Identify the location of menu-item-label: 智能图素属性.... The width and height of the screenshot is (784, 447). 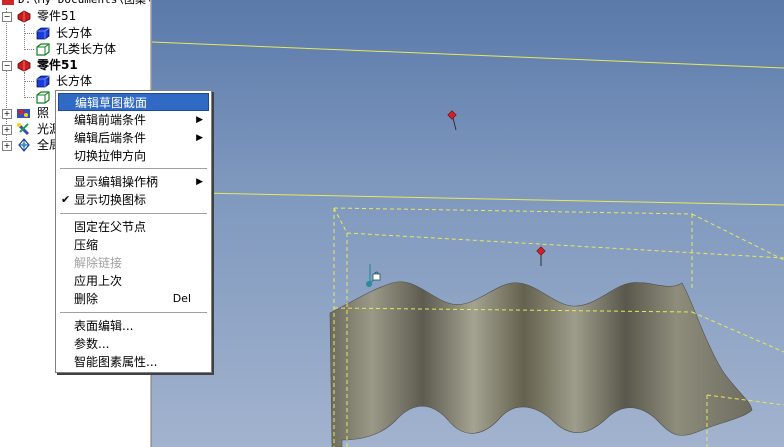
(116, 362).